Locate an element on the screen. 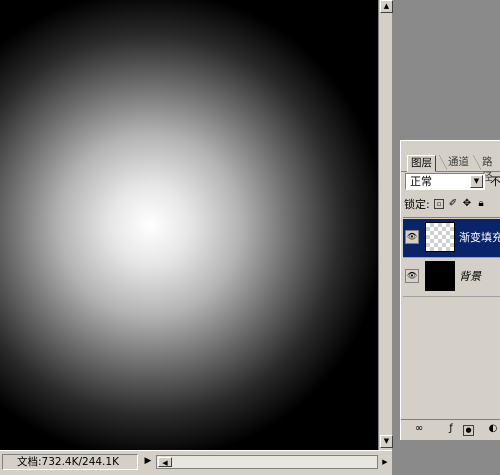 This screenshot has height=475, width=500. opacity-label: 不 is located at coordinates (495, 181).